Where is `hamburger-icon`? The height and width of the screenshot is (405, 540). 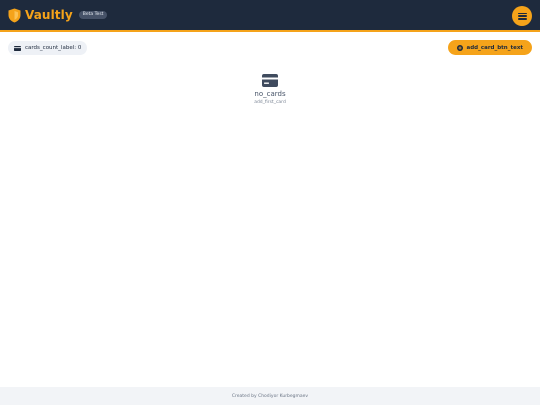
hamburger-icon is located at coordinates (522, 16).